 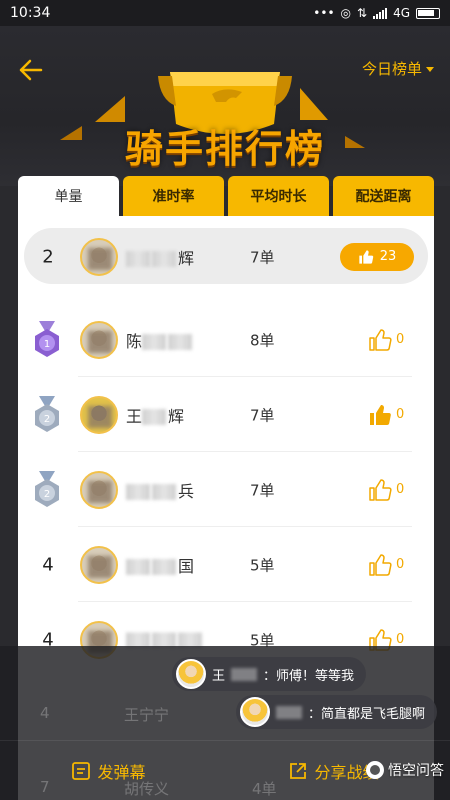 I want to click on share-icon, so click(x=298, y=770).